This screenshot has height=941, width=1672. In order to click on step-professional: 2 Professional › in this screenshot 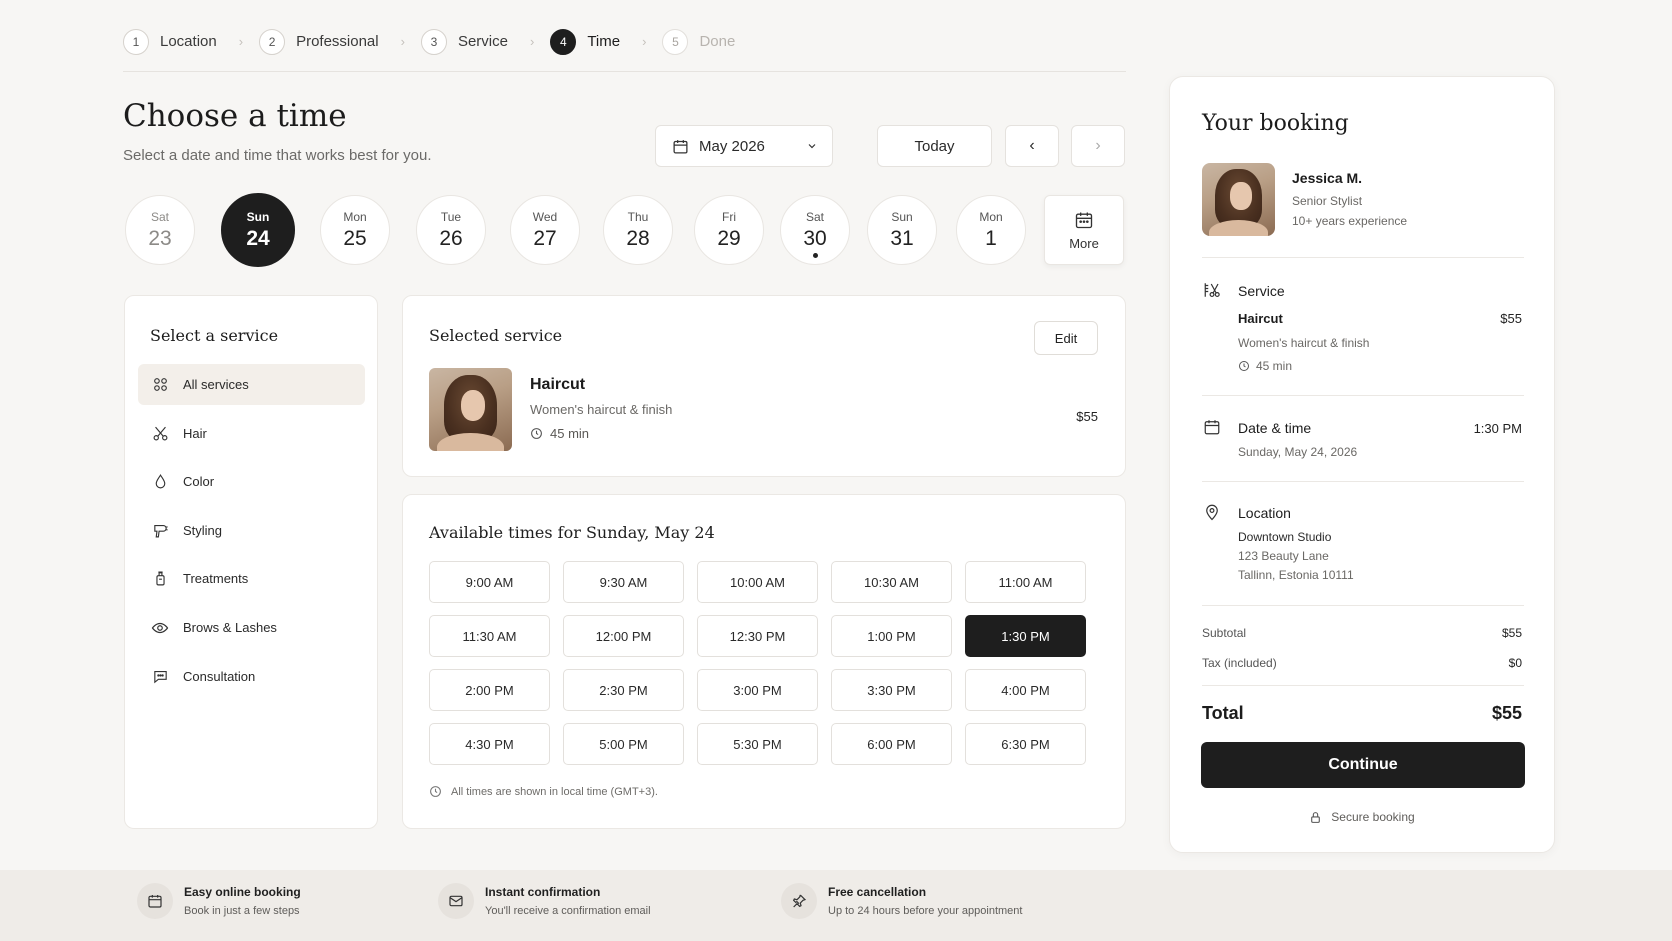, I will do `click(332, 41)`.